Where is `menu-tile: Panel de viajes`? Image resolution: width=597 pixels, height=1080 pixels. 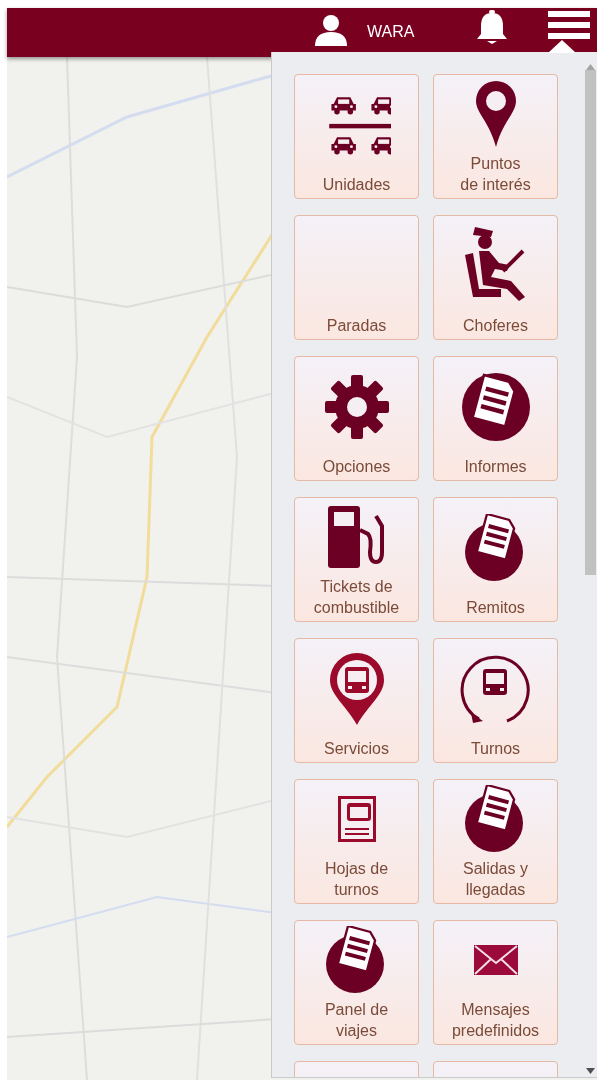 menu-tile: Panel de viajes is located at coordinates (356, 982).